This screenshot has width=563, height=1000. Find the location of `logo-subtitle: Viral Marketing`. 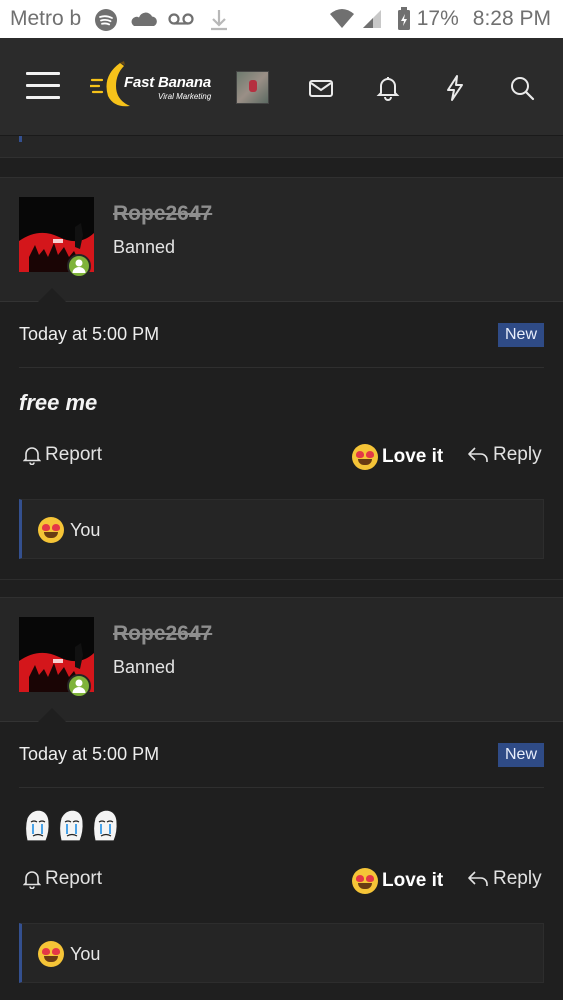

logo-subtitle: Viral Marketing is located at coordinates (185, 96).